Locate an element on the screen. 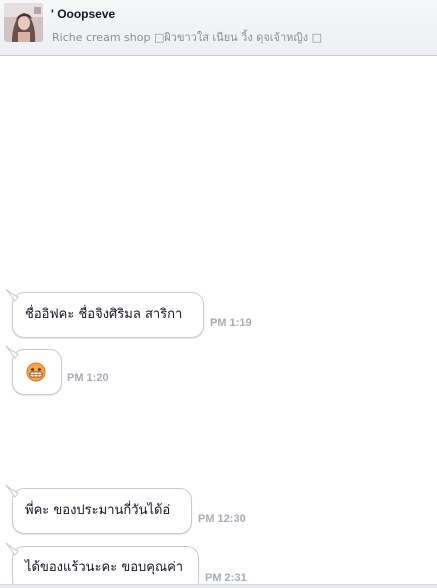  message-timestamp: PM 12:30 is located at coordinates (222, 519).